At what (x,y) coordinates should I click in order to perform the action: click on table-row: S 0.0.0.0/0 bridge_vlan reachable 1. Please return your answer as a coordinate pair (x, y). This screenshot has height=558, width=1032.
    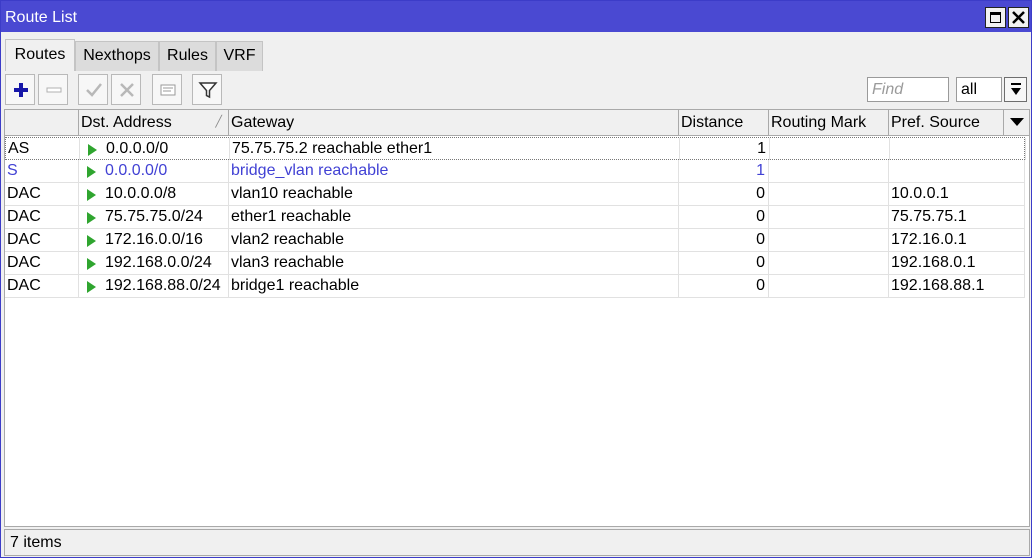
    Looking at the image, I should click on (515, 171).